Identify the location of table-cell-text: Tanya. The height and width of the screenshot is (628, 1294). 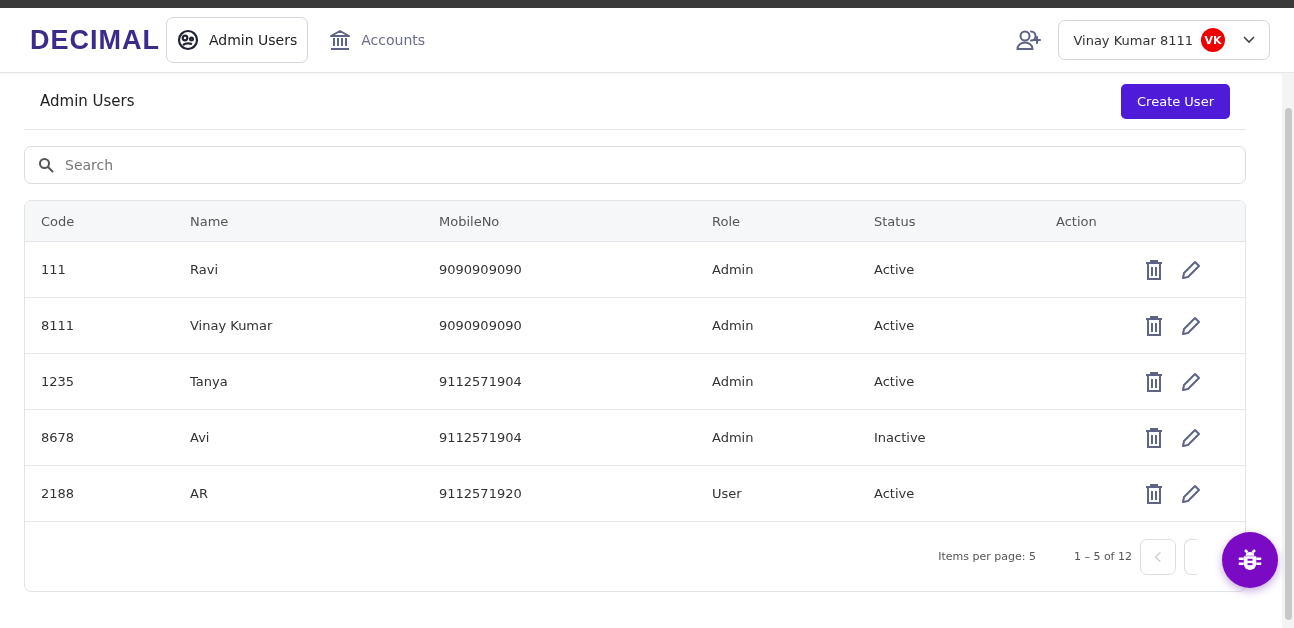
(209, 381).